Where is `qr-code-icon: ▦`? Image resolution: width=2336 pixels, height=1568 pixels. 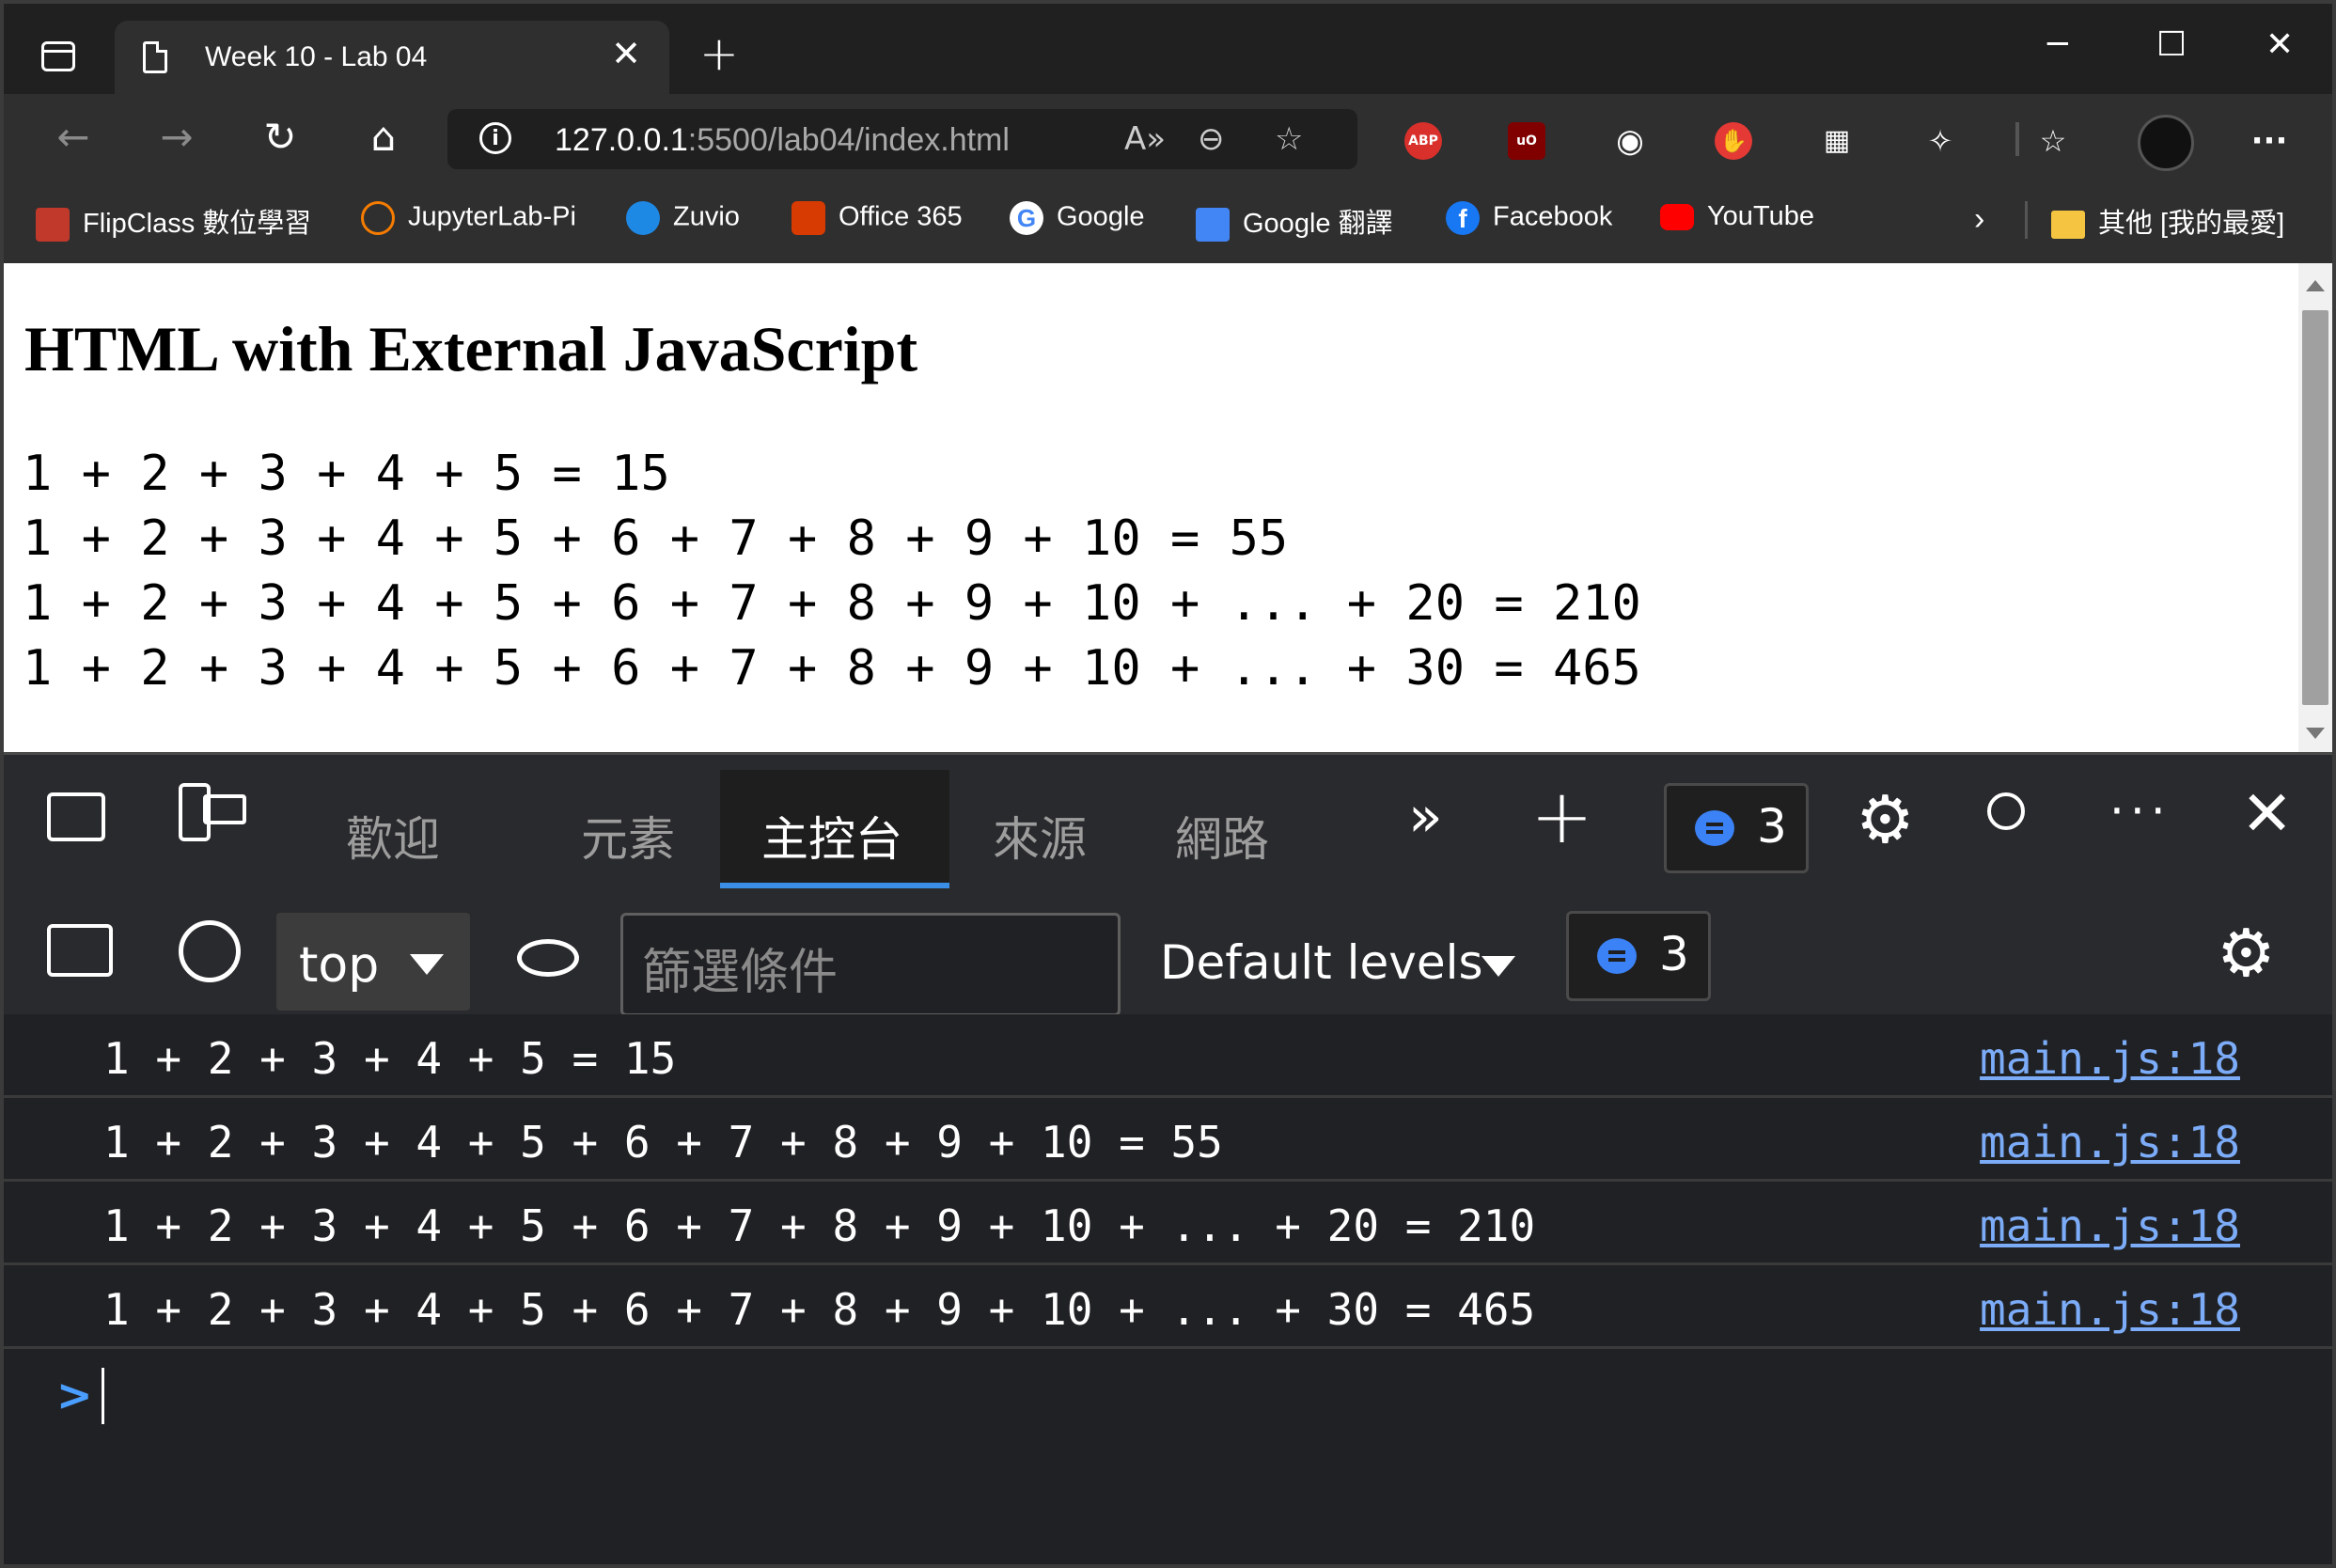 qr-code-icon: ▦ is located at coordinates (1837, 141).